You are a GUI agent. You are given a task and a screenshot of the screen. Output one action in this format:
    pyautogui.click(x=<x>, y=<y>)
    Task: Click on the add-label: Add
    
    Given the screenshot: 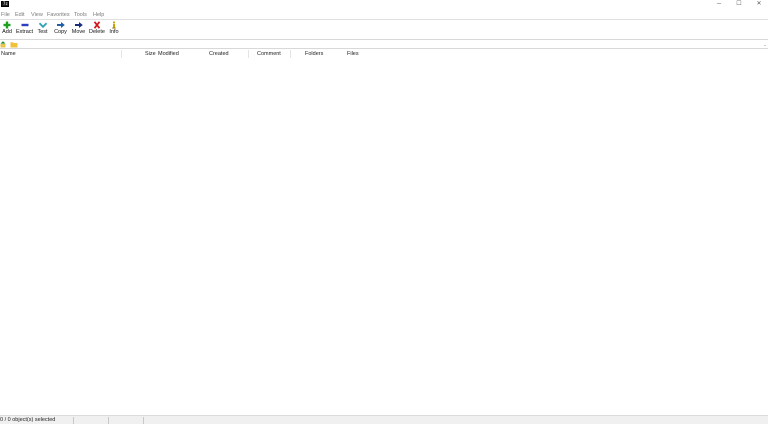 What is the action you would take?
    pyautogui.click(x=7, y=32)
    